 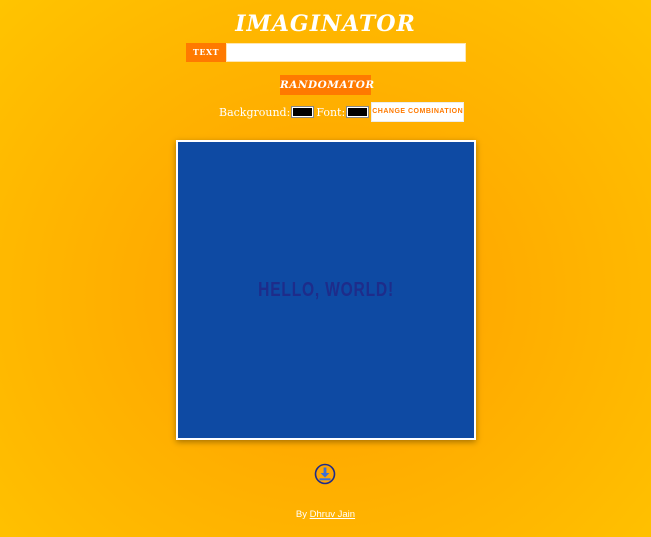 What do you see at coordinates (332, 514) in the screenshot?
I see `author-link: Dhruv Jain` at bounding box center [332, 514].